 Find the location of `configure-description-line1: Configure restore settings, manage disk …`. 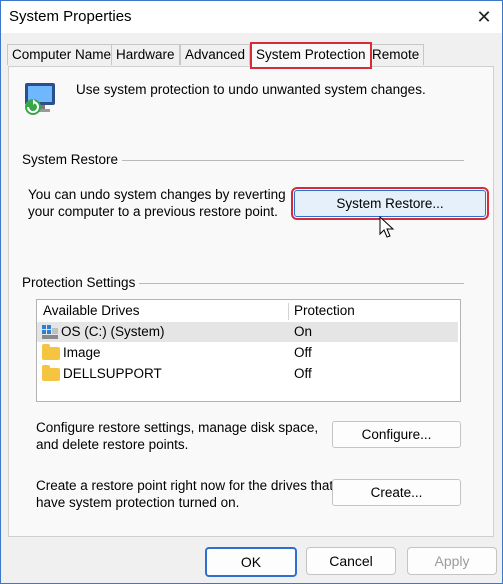

configure-description-line1: Configure restore settings, manage disk … is located at coordinates (177, 427).